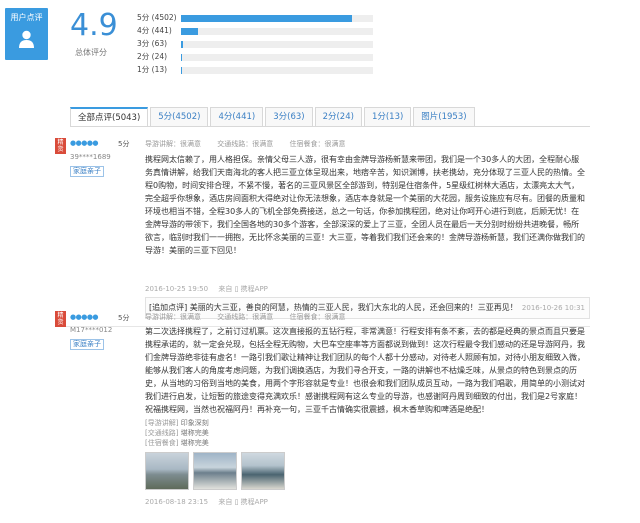  I want to click on user-avatar-icon, so click(26, 39).